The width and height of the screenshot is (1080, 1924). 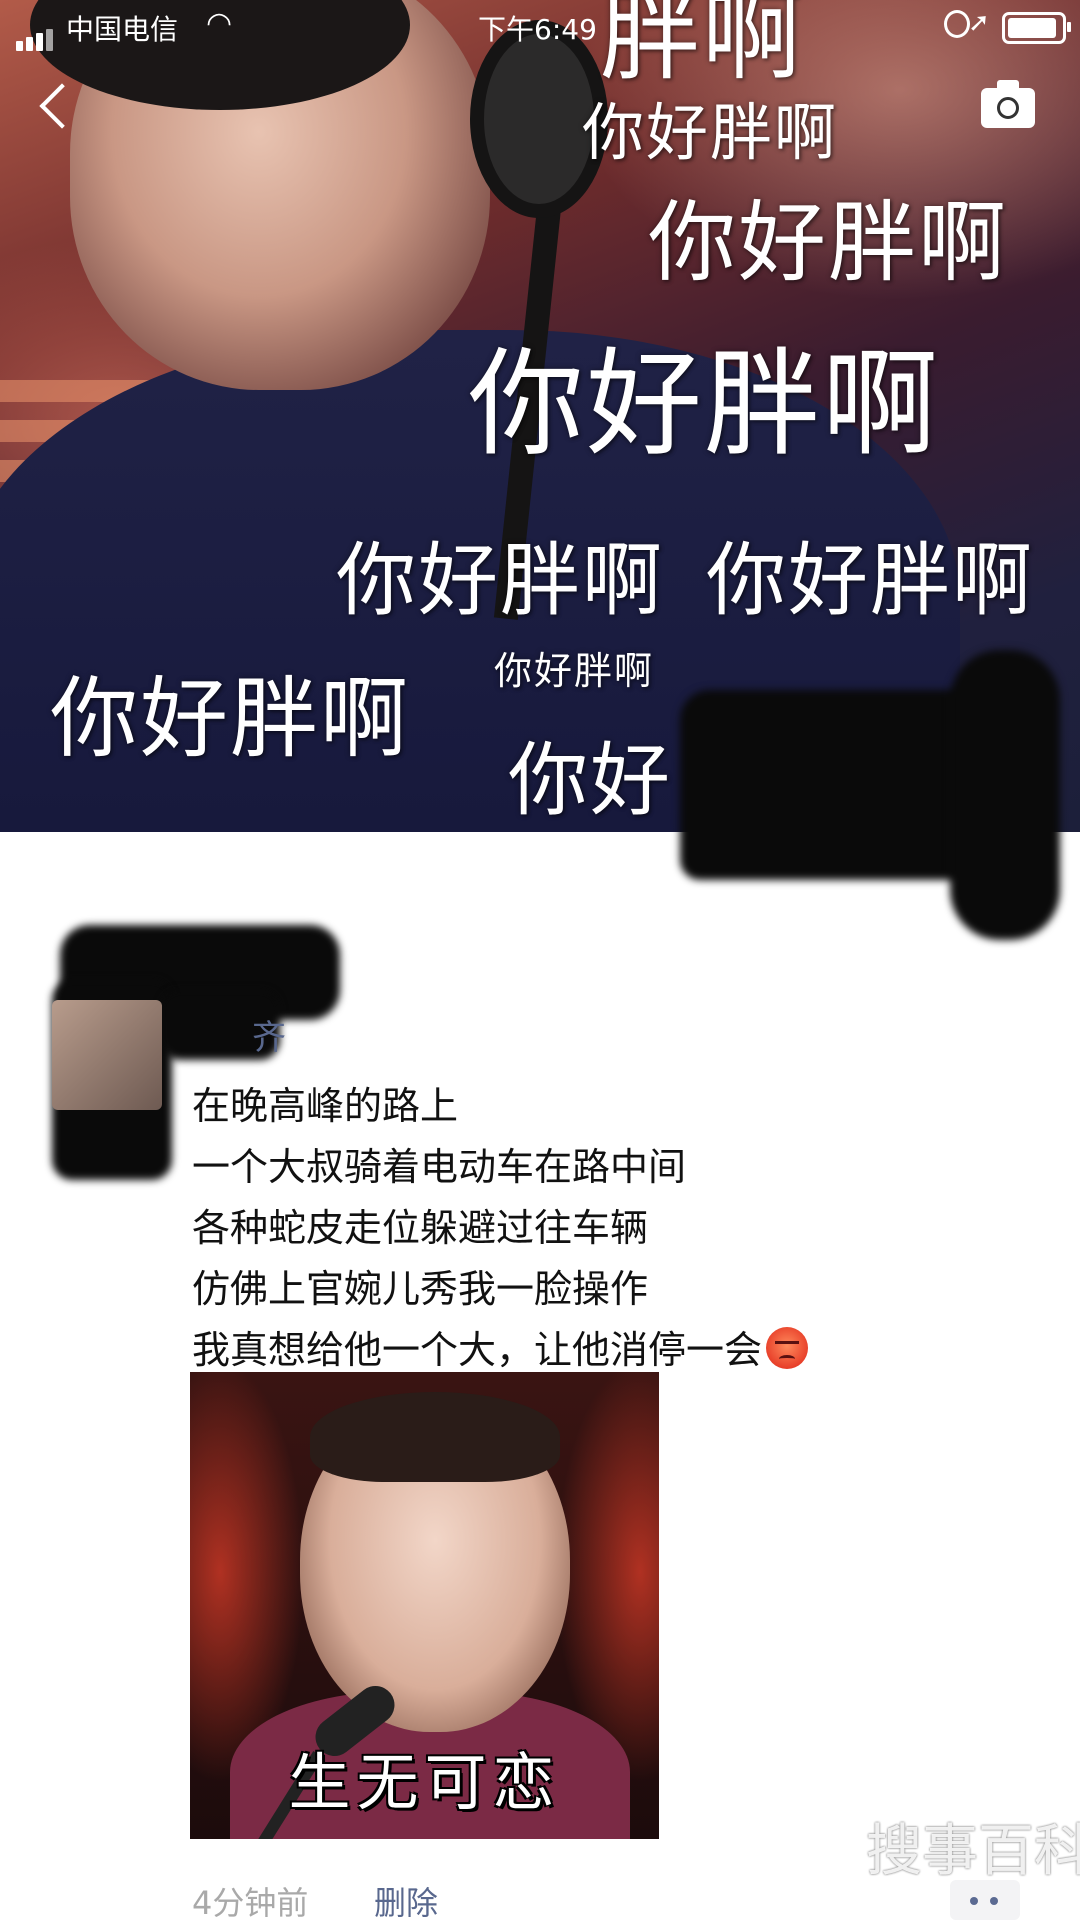 What do you see at coordinates (477, 1350) in the screenshot?
I see `post-line: 我真想给他一个大，让他消停一会` at bounding box center [477, 1350].